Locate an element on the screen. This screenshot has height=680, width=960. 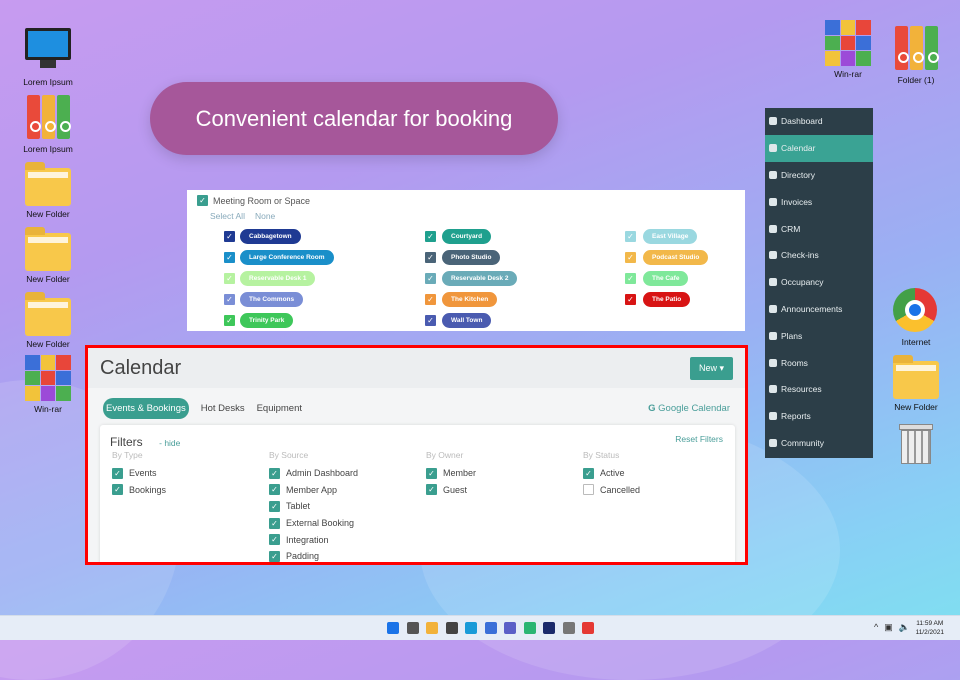
volume-icon: 🔈 is located at coordinates (904, 627).